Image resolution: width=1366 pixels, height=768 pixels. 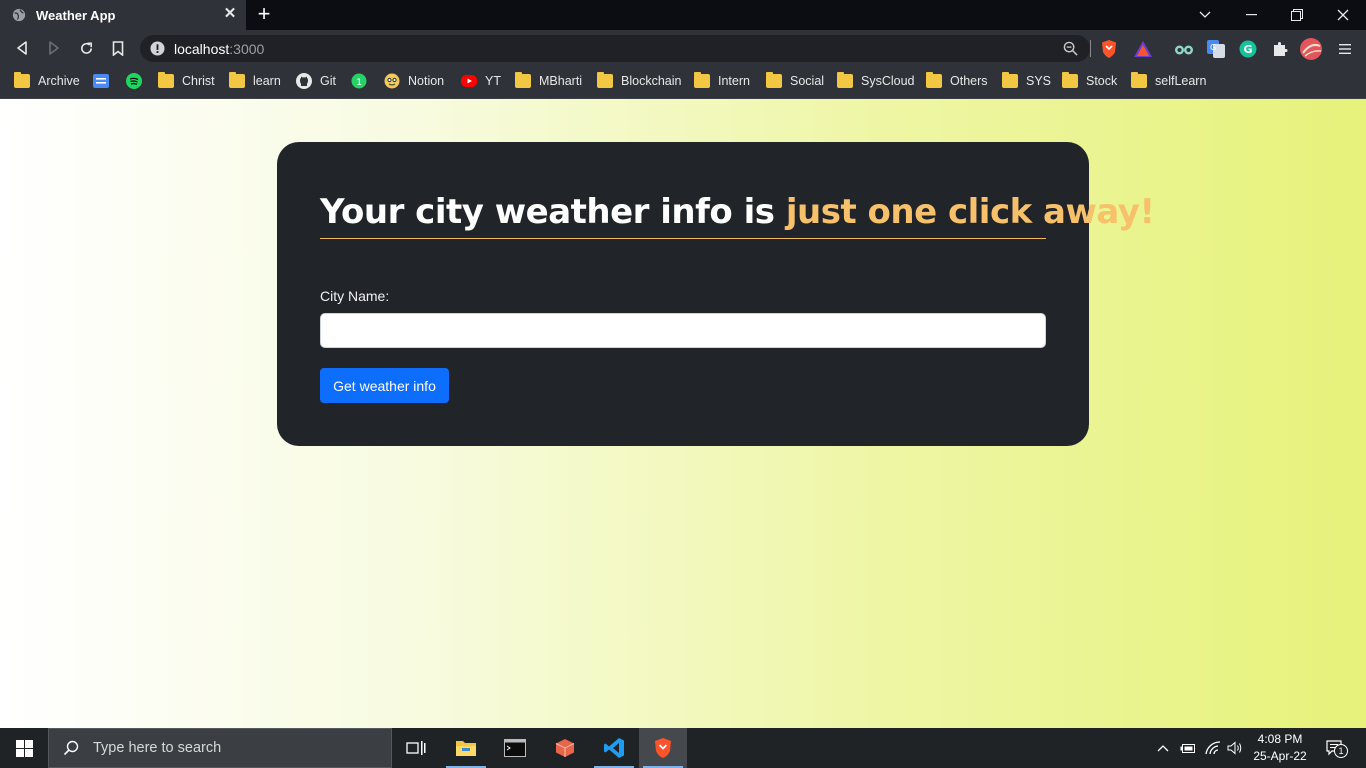 What do you see at coordinates (481, 81) in the screenshot?
I see `bookmark-youtube: YT` at bounding box center [481, 81].